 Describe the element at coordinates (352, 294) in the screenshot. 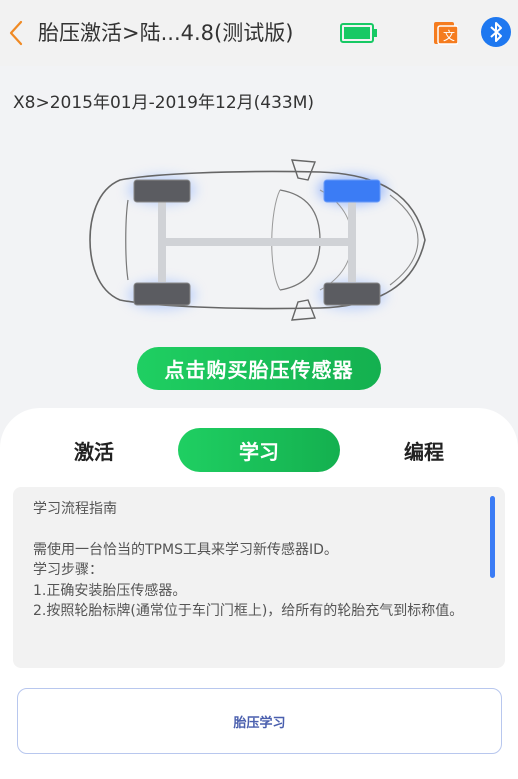

I see `wheel-rear-right` at that location.